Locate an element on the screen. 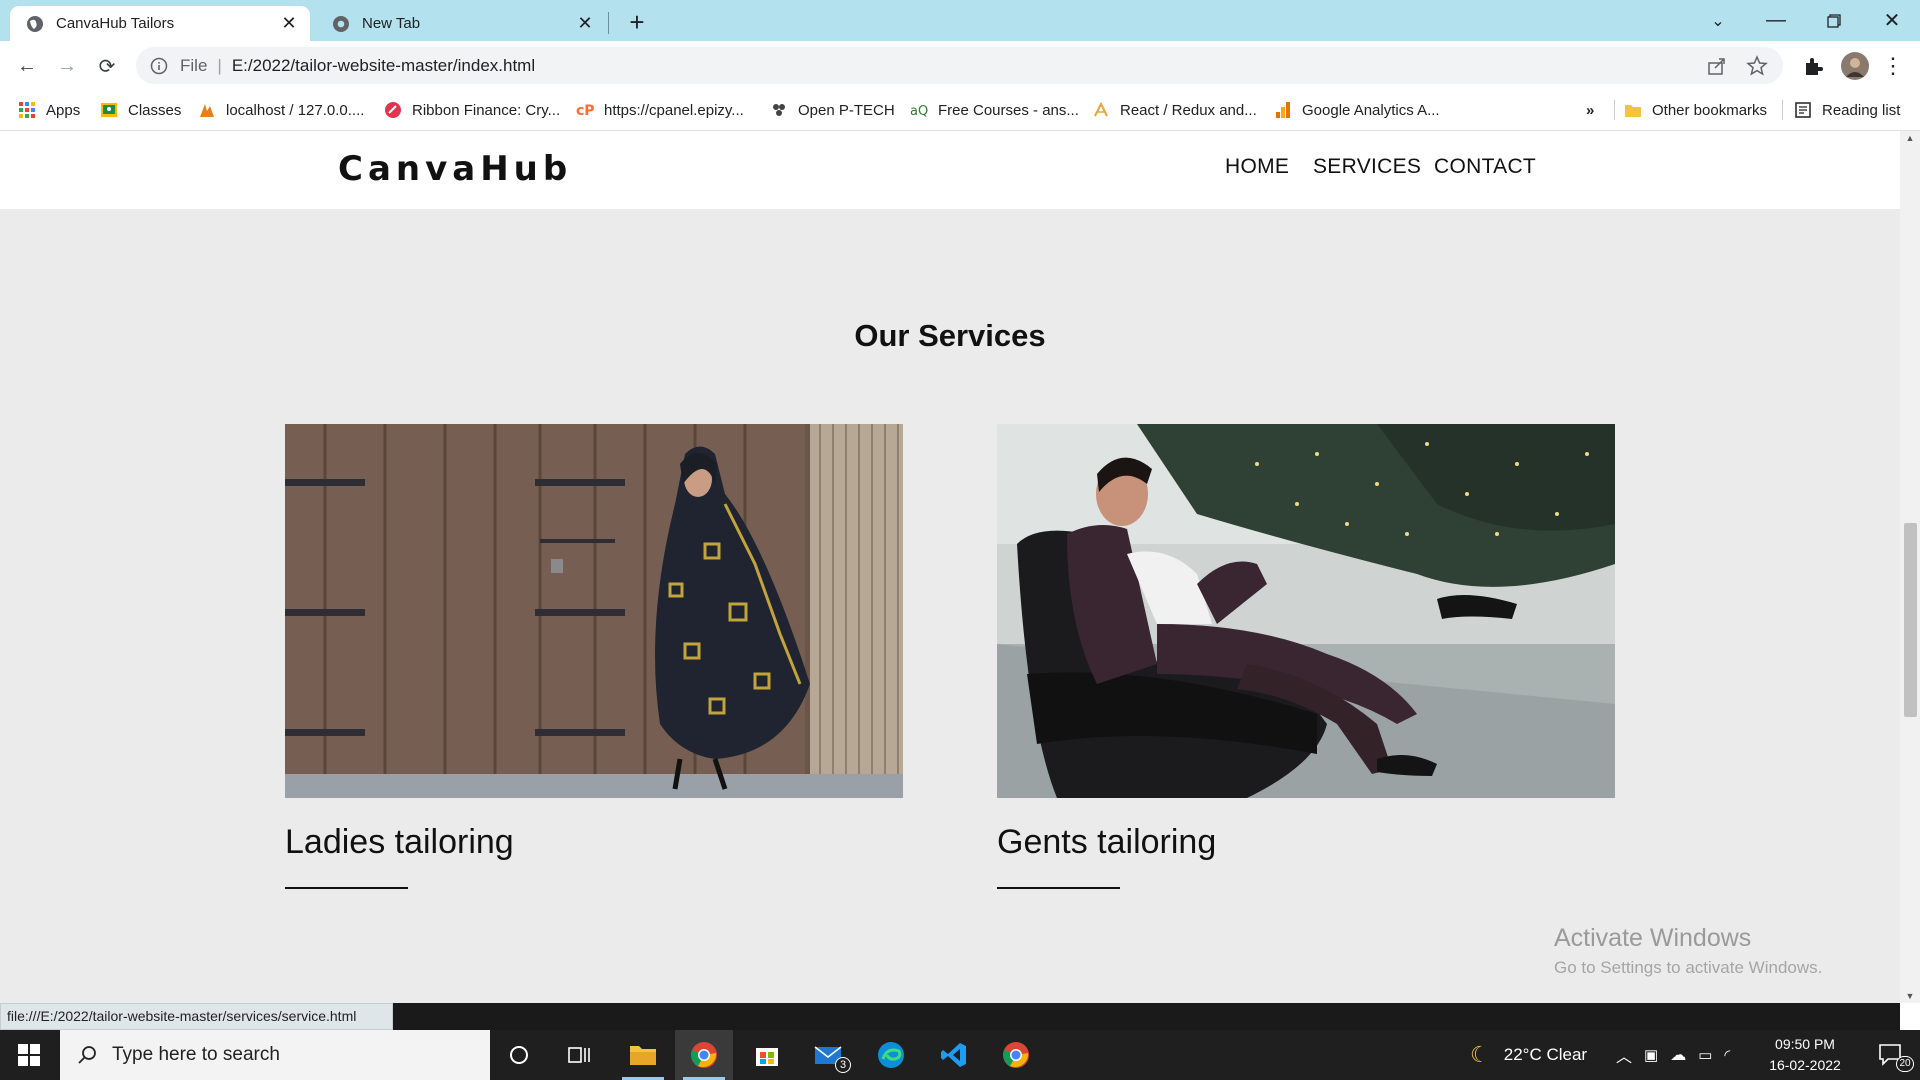 This screenshot has height=1080, width=1920. nav-home-link: HOME is located at coordinates (1257, 167).